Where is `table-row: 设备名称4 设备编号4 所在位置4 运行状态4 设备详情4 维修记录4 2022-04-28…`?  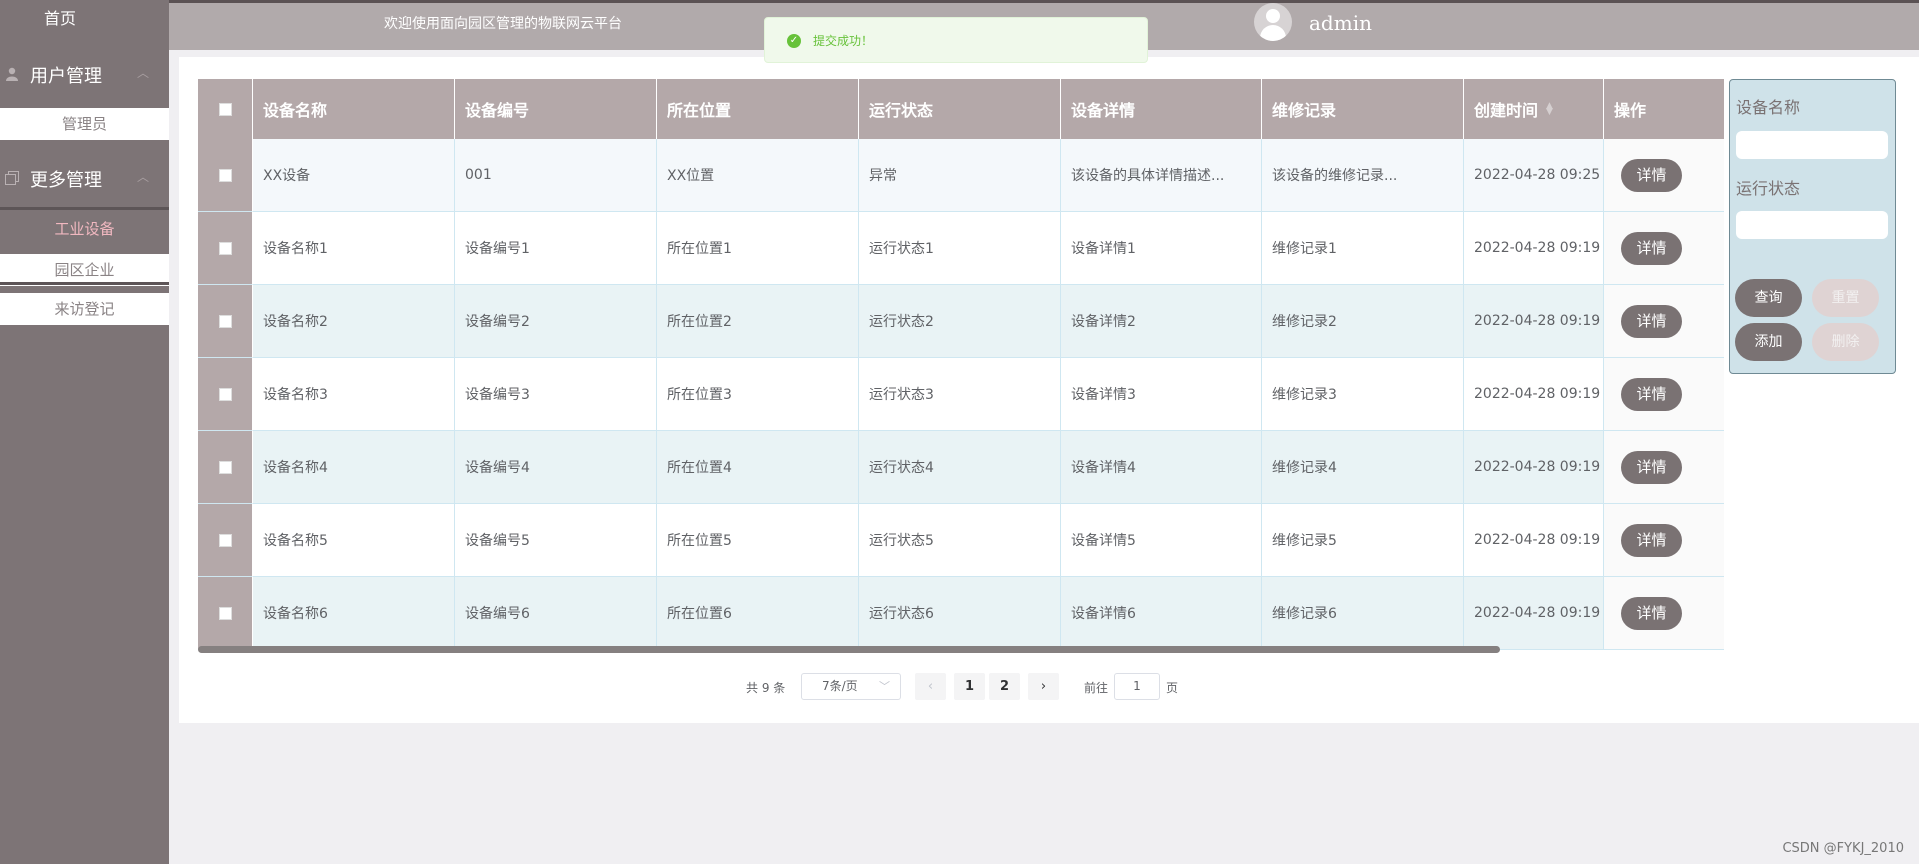
table-row: 设备名称4 设备编号4 所在位置4 运行状态4 设备详情4 维修记录4 2022-04-28… is located at coordinates (961, 467).